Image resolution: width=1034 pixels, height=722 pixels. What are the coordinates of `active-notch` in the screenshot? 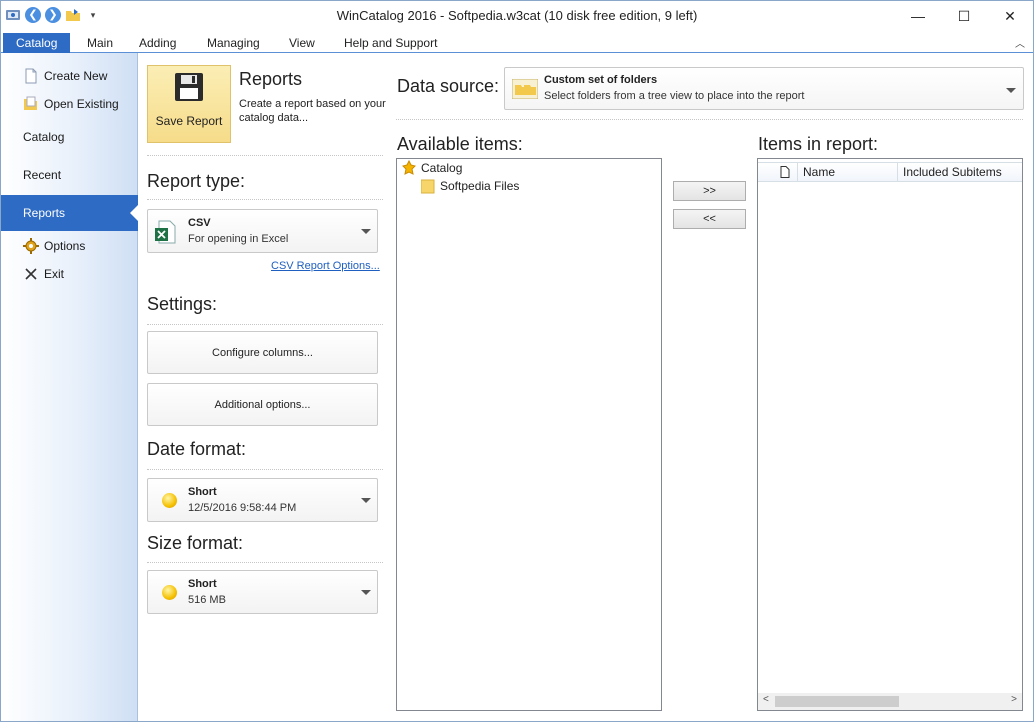 It's located at (134, 213).